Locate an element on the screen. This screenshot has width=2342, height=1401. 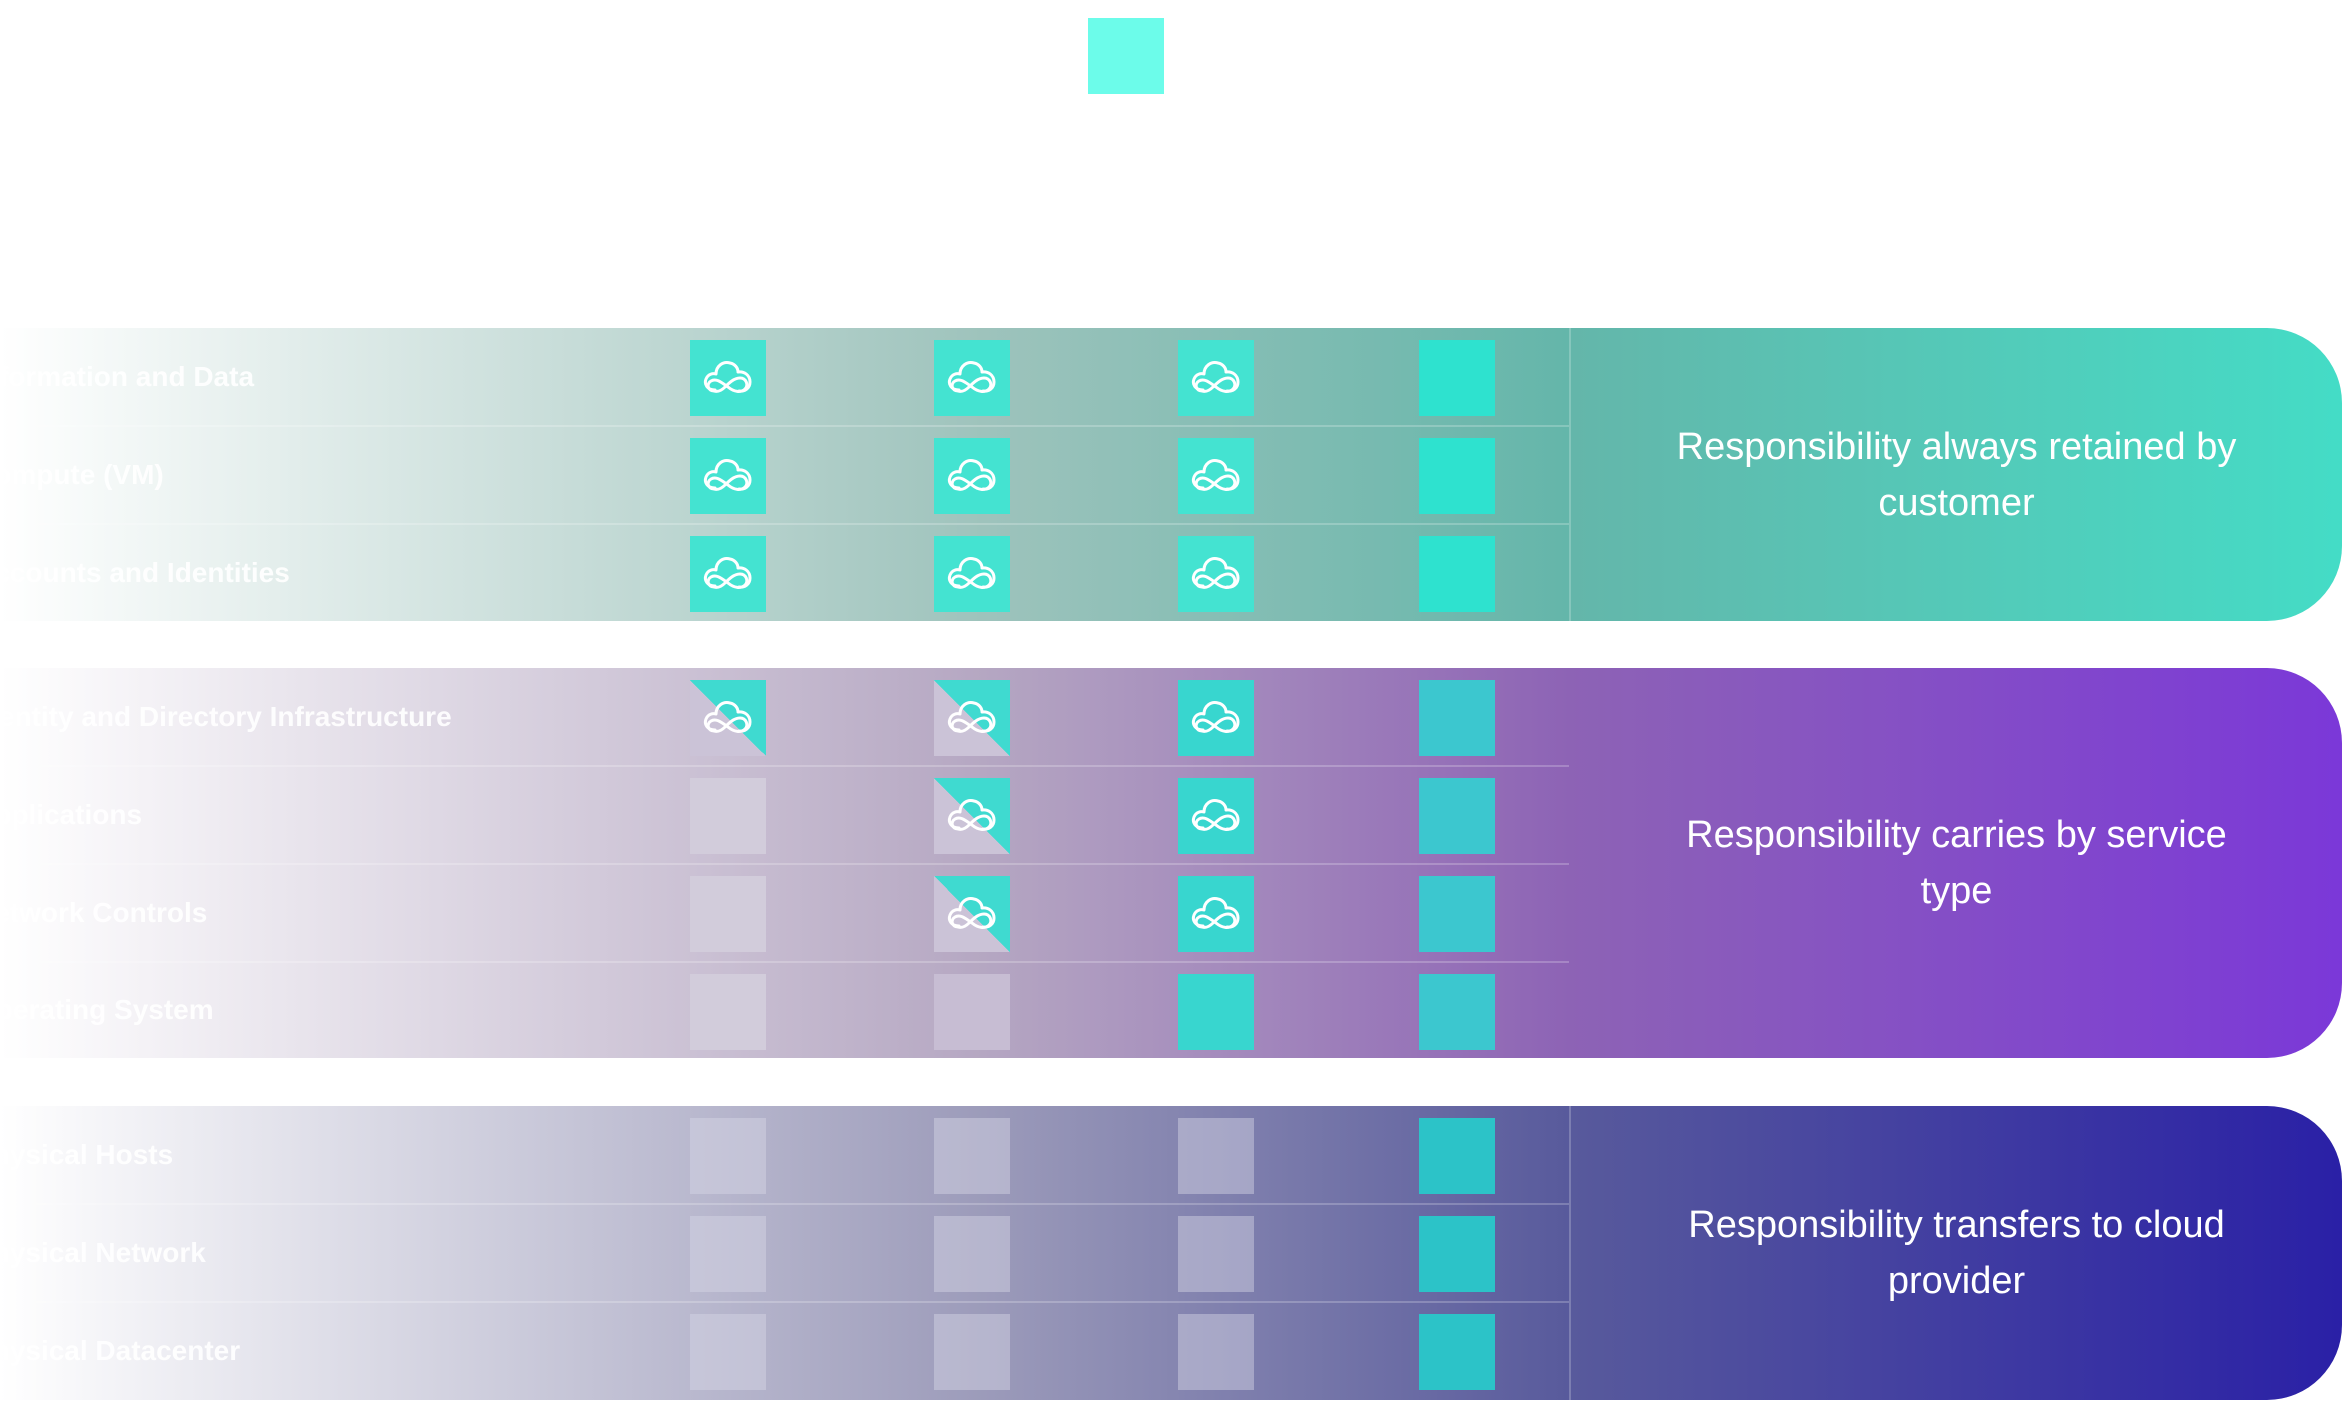
row-label: Physical Hosts is located at coordinates (87, 1154).